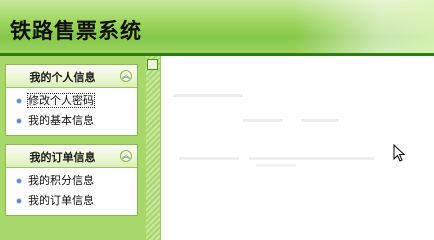 This screenshot has width=434, height=240. I want to click on panel-title: 我的个人信息, so click(62, 77).